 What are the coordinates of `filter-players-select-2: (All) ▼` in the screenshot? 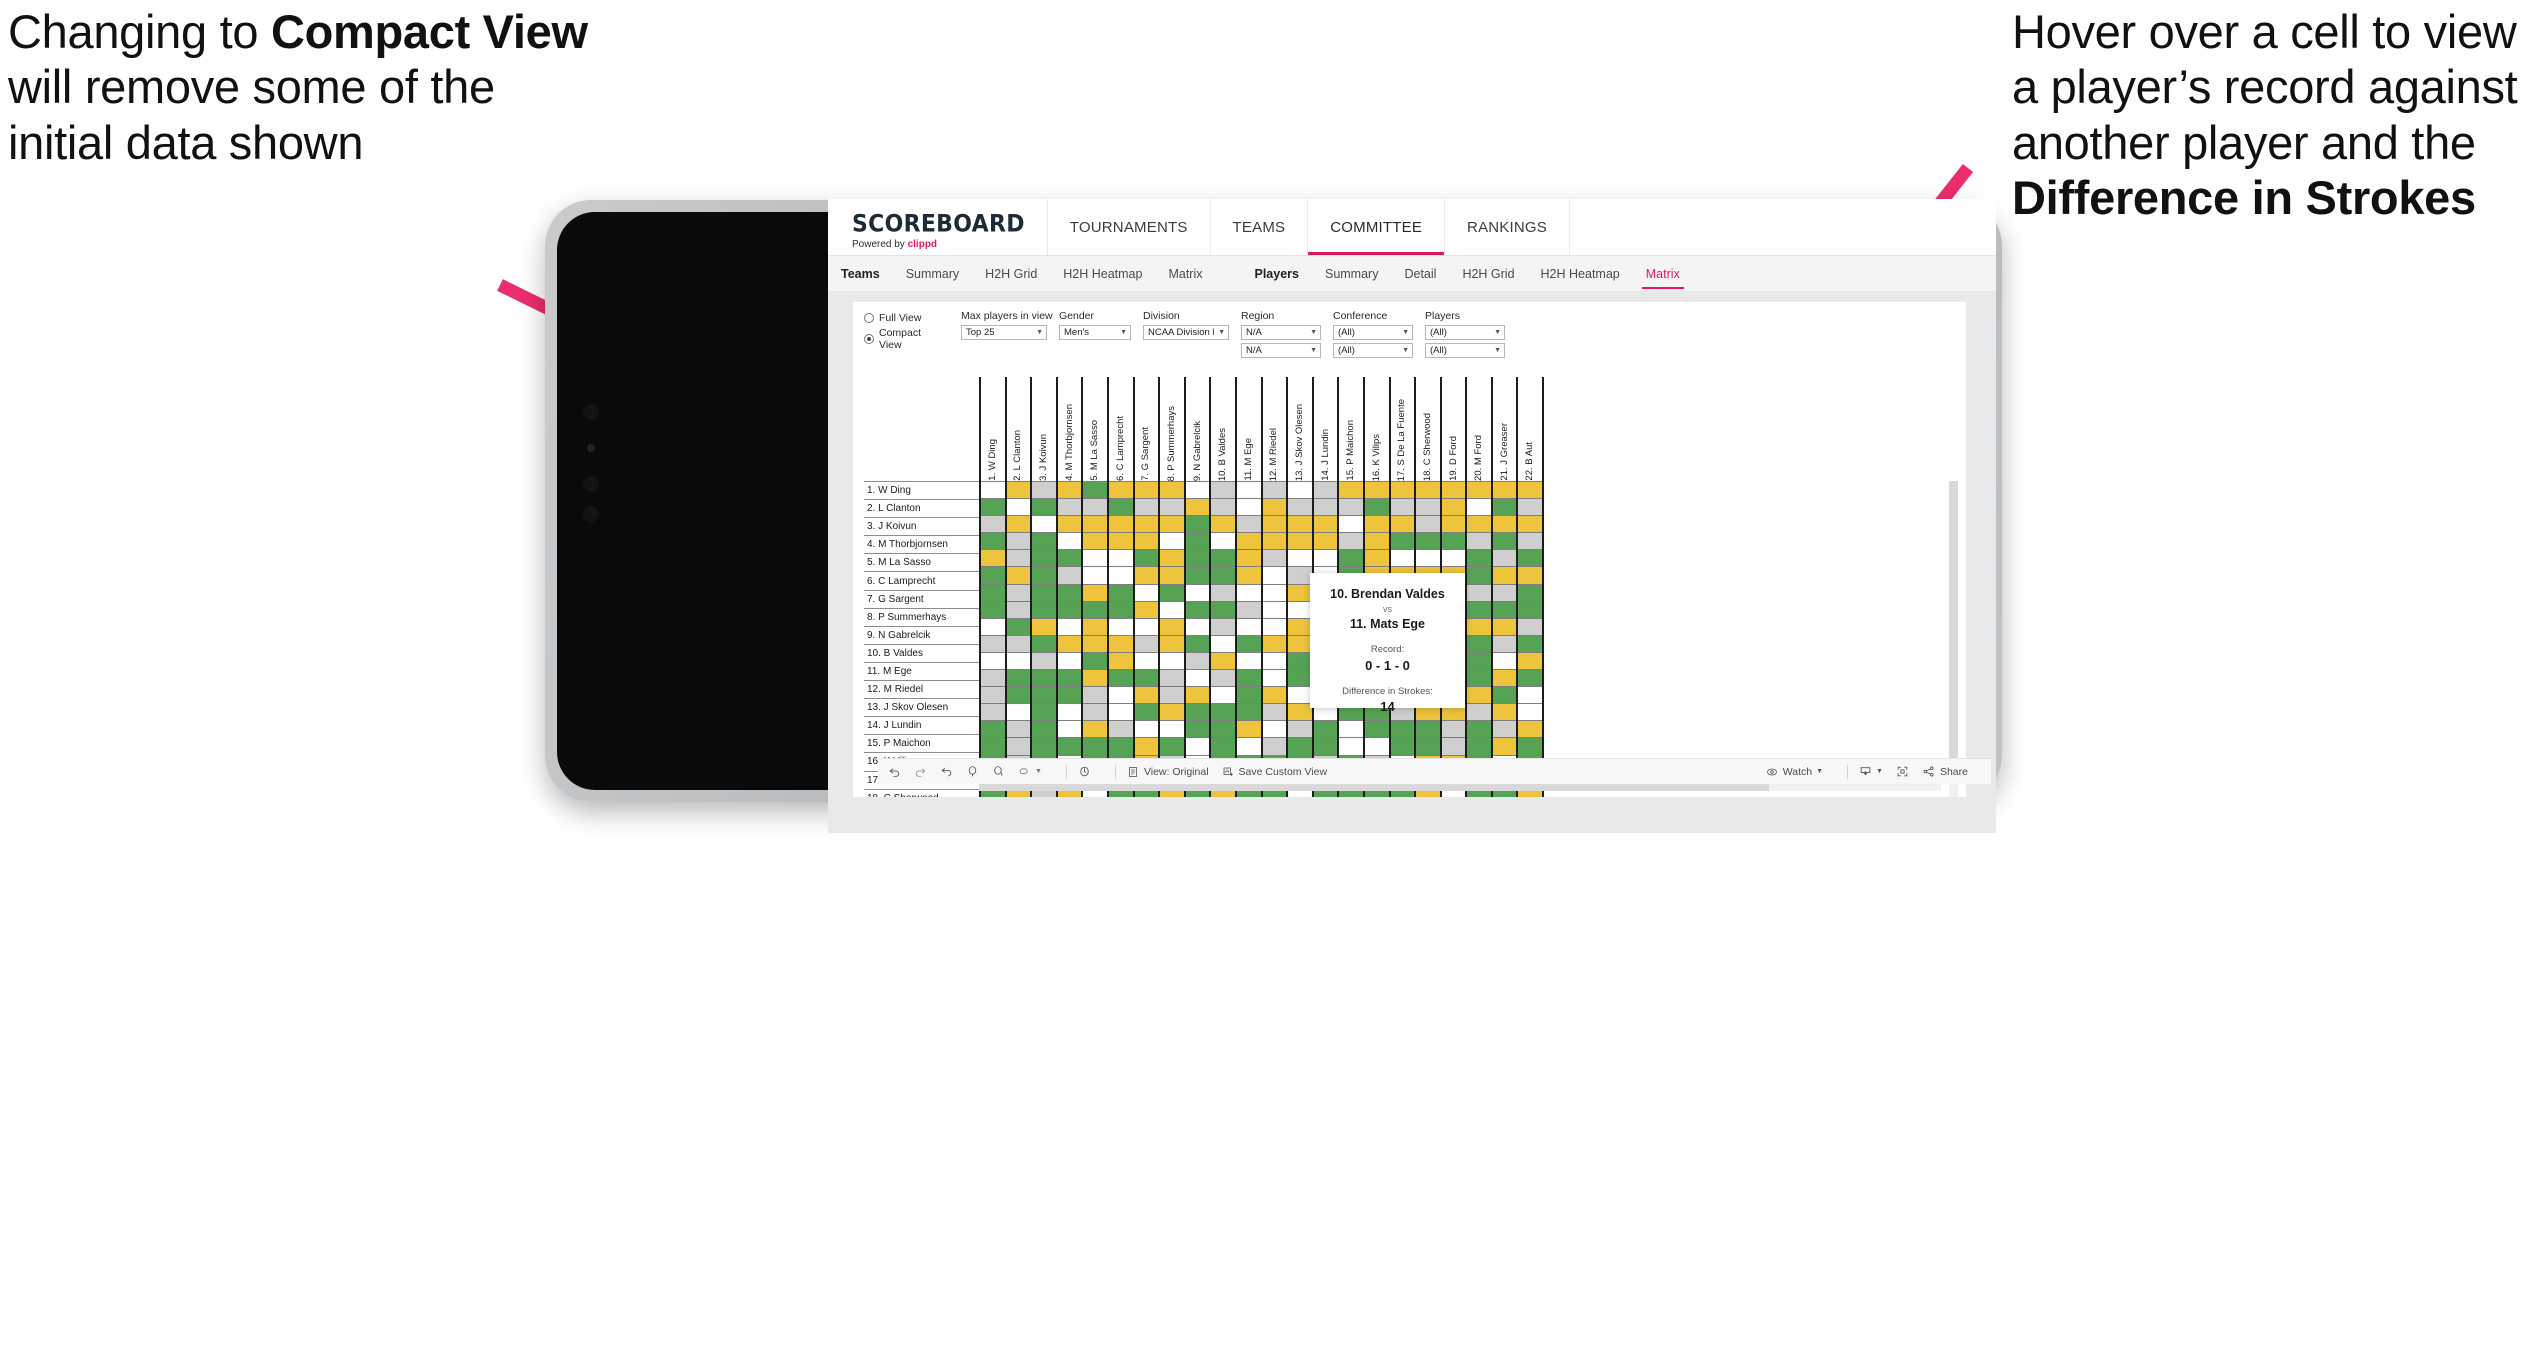 It's located at (1465, 350).